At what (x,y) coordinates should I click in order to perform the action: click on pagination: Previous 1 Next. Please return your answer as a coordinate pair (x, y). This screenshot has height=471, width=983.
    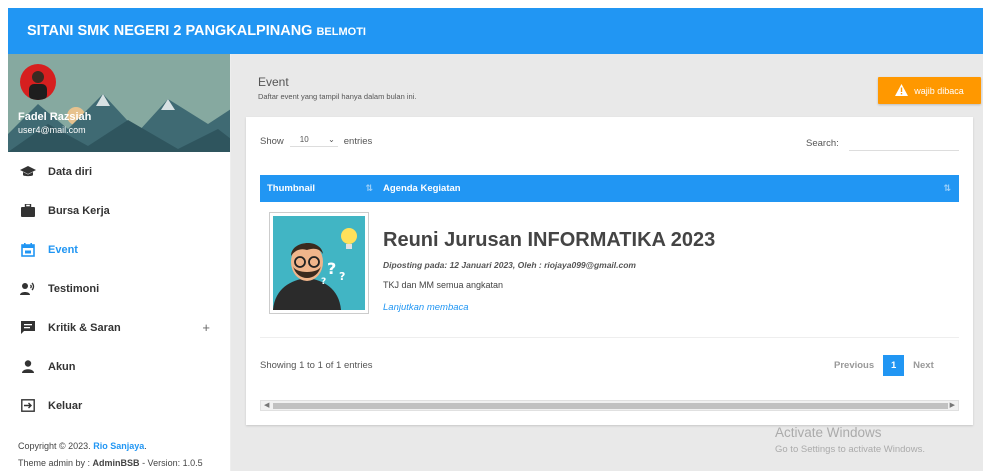
    Looking at the image, I should click on (884, 365).